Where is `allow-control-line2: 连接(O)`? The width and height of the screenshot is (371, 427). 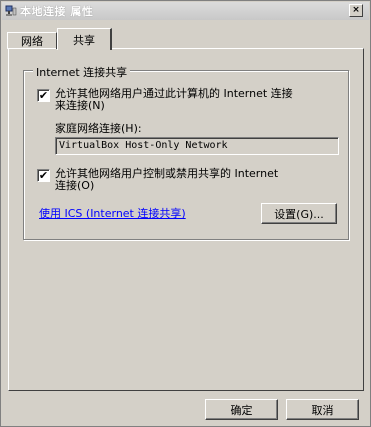
allow-control-line2: 连接(O) is located at coordinates (75, 185).